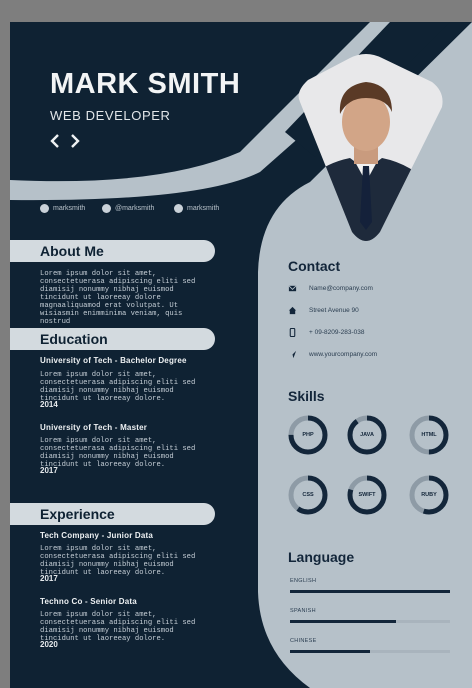 The image size is (472, 688). Describe the element at coordinates (303, 581) in the screenshot. I see `language-label: ENGLISH` at that location.